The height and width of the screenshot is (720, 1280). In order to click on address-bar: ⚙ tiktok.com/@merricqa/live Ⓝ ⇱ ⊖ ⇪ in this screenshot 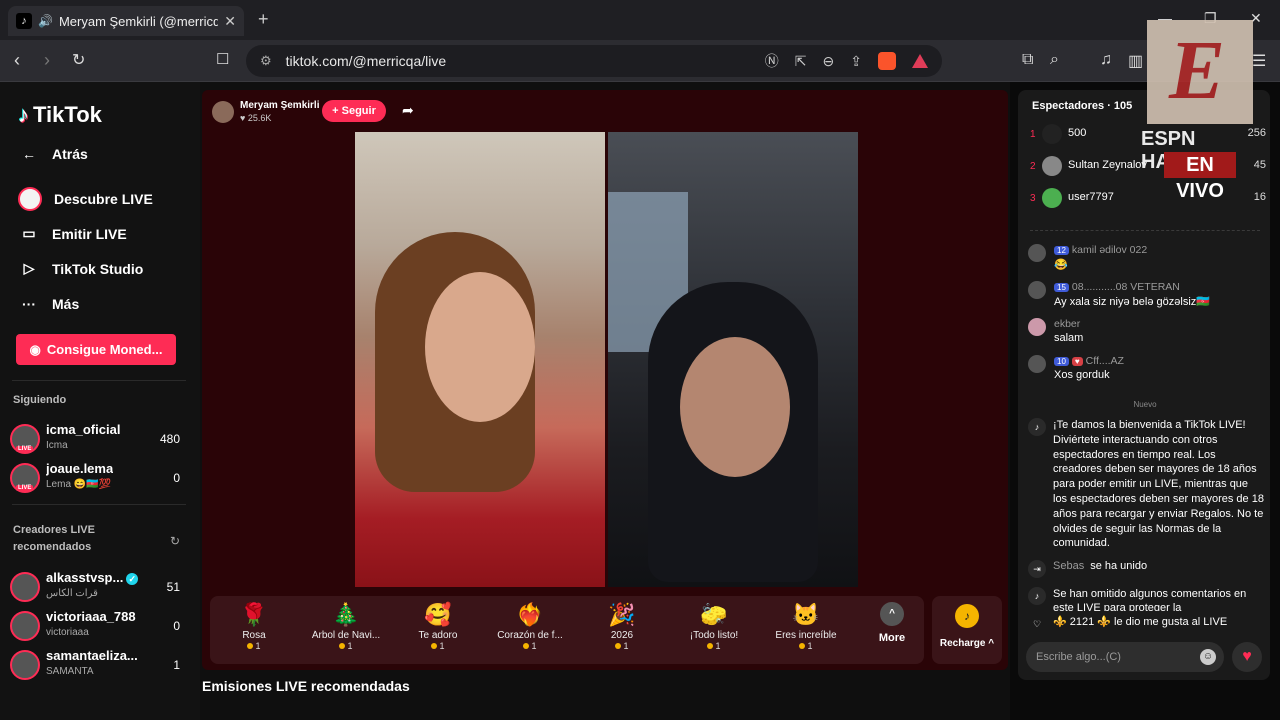, I will do `click(594, 61)`.